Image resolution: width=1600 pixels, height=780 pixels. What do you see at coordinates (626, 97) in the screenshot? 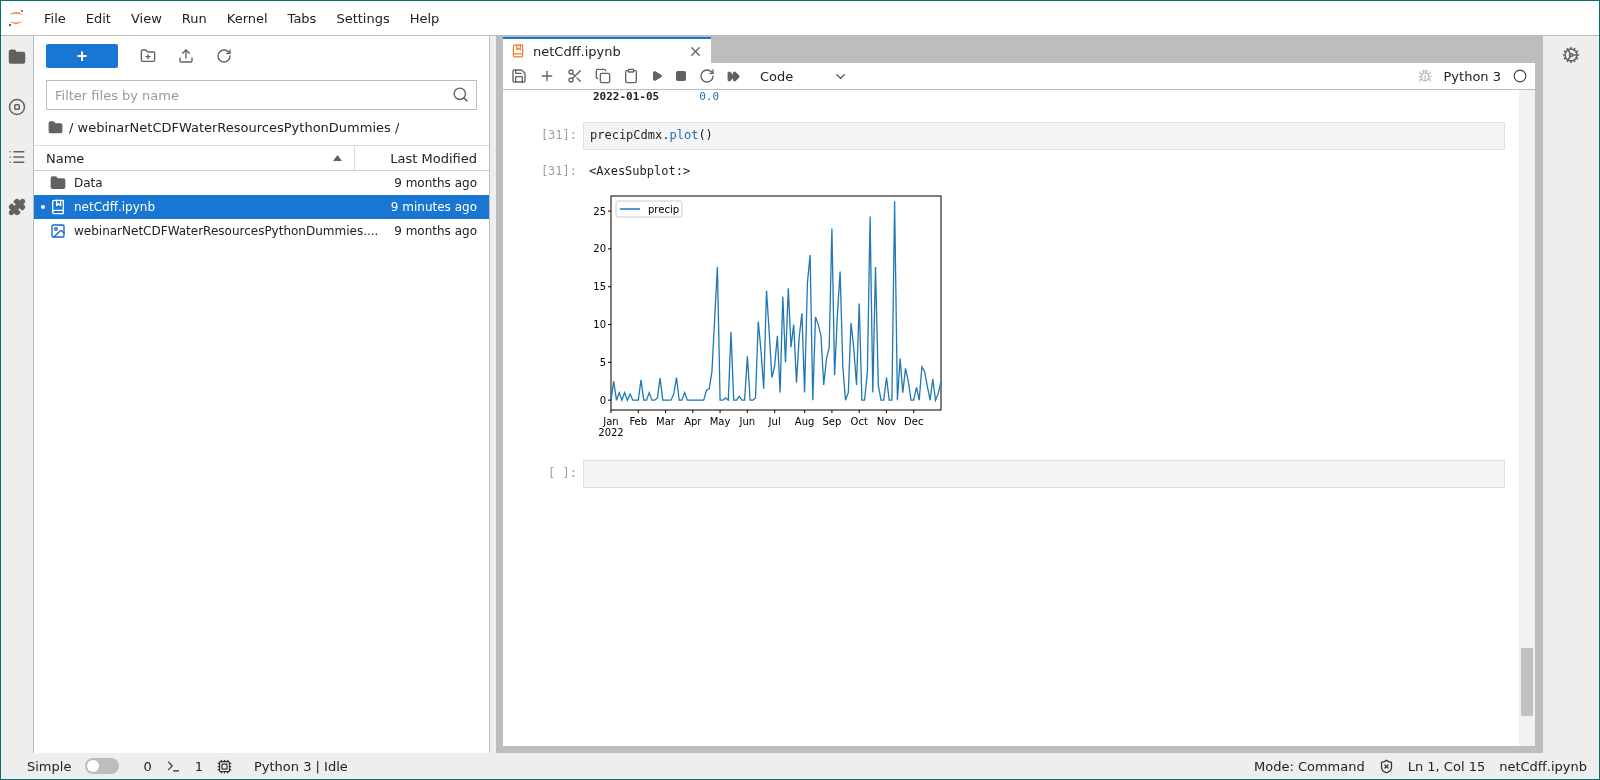
I see `output-text: 2022-01-05` at bounding box center [626, 97].